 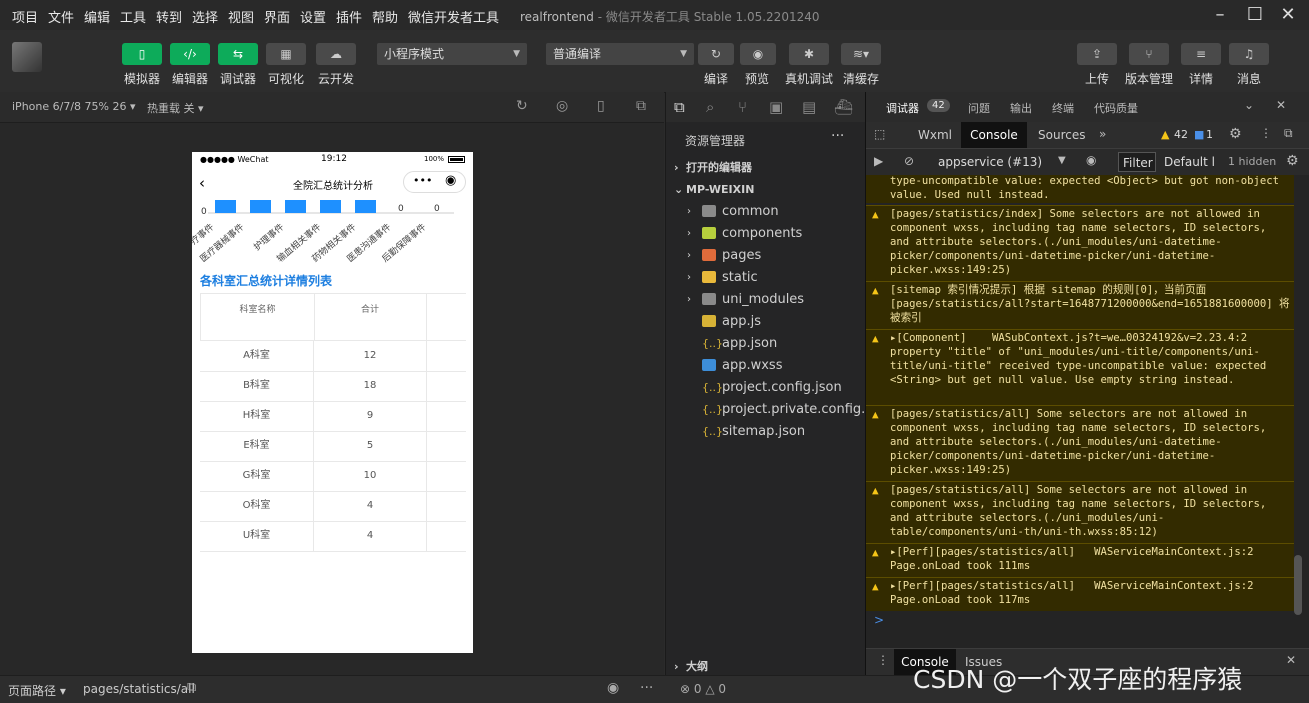 I want to click on menu-select: 选择, so click(x=205, y=16).